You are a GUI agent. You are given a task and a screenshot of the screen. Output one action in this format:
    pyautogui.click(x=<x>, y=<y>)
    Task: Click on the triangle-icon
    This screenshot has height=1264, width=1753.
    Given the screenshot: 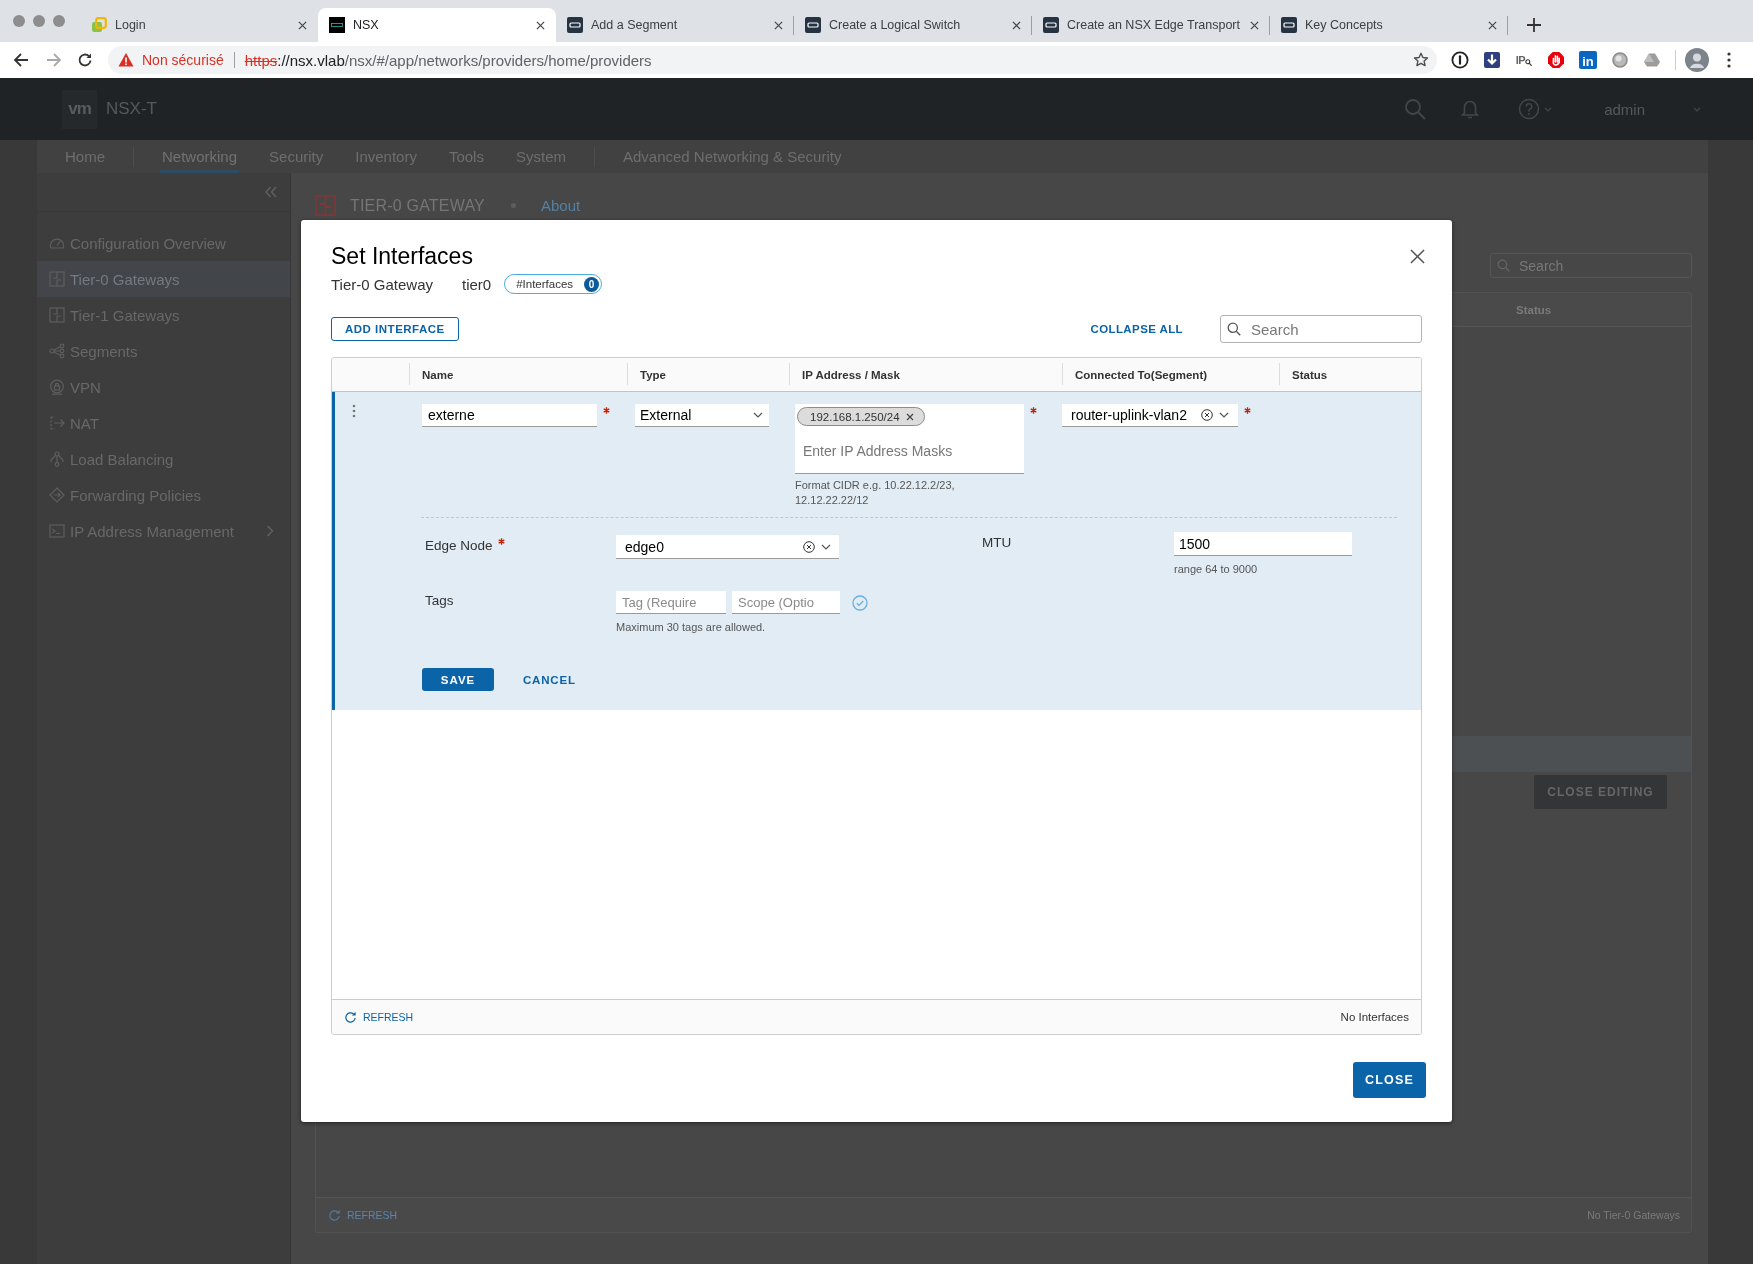 What is the action you would take?
    pyautogui.click(x=1652, y=60)
    